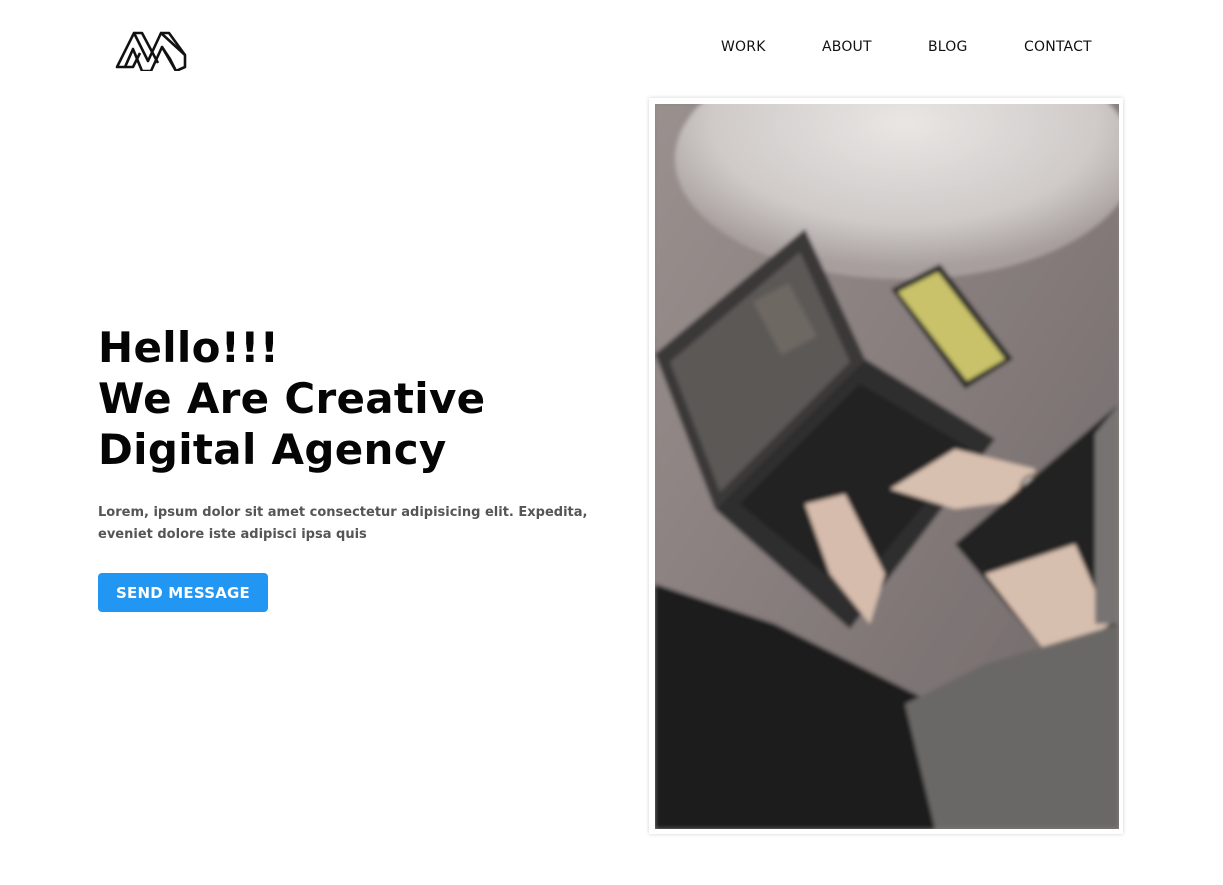 The width and height of the screenshot is (1223, 885). I want to click on hero-title: Hello!!! We Are Creative Digital Agency, so click(363, 398).